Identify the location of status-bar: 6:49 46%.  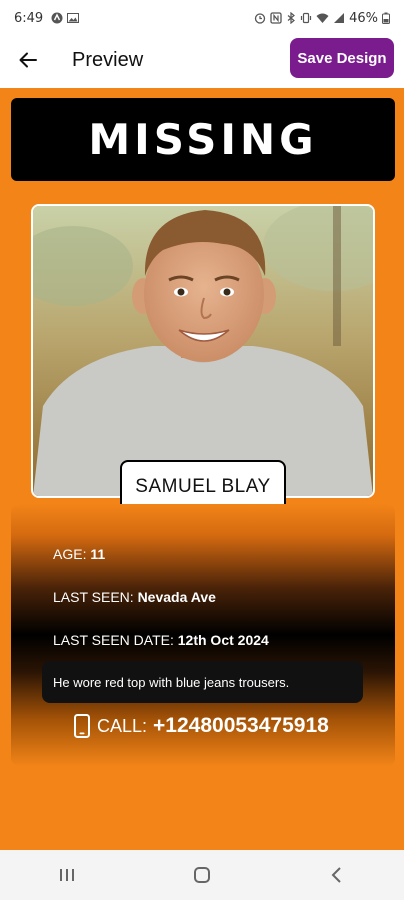
(202, 18).